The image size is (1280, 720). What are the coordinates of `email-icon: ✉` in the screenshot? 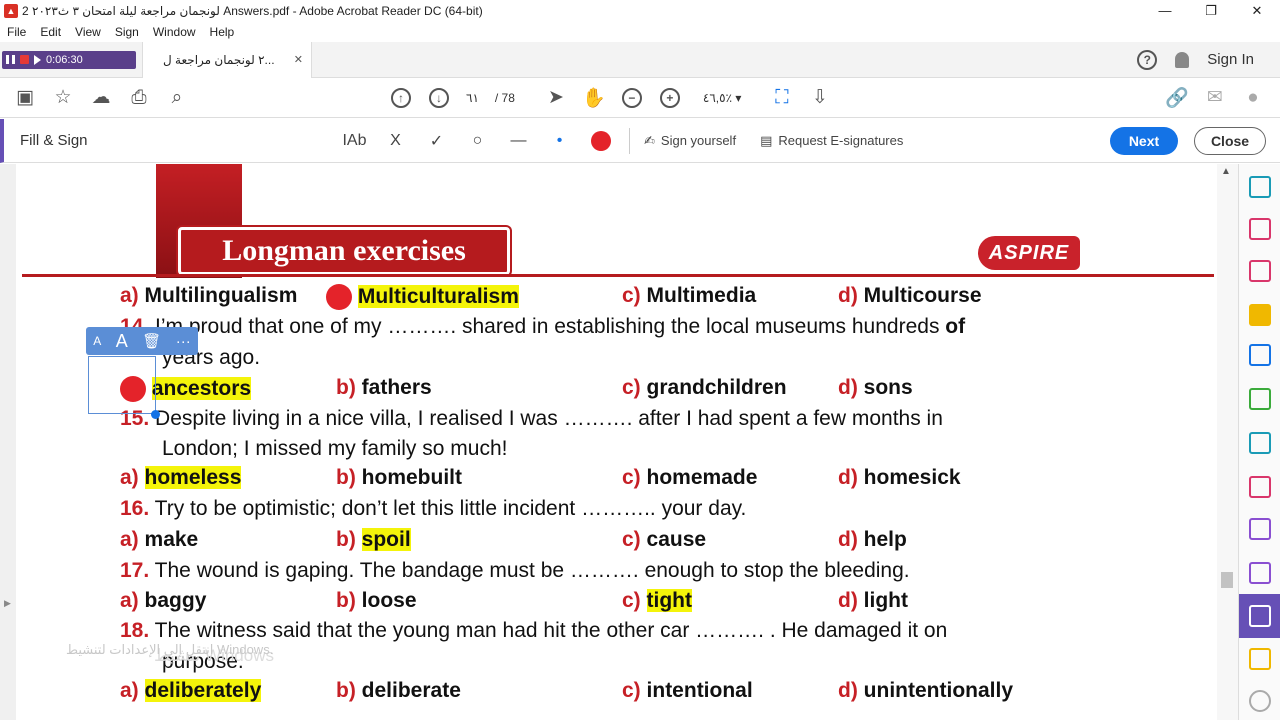 It's located at (1215, 98).